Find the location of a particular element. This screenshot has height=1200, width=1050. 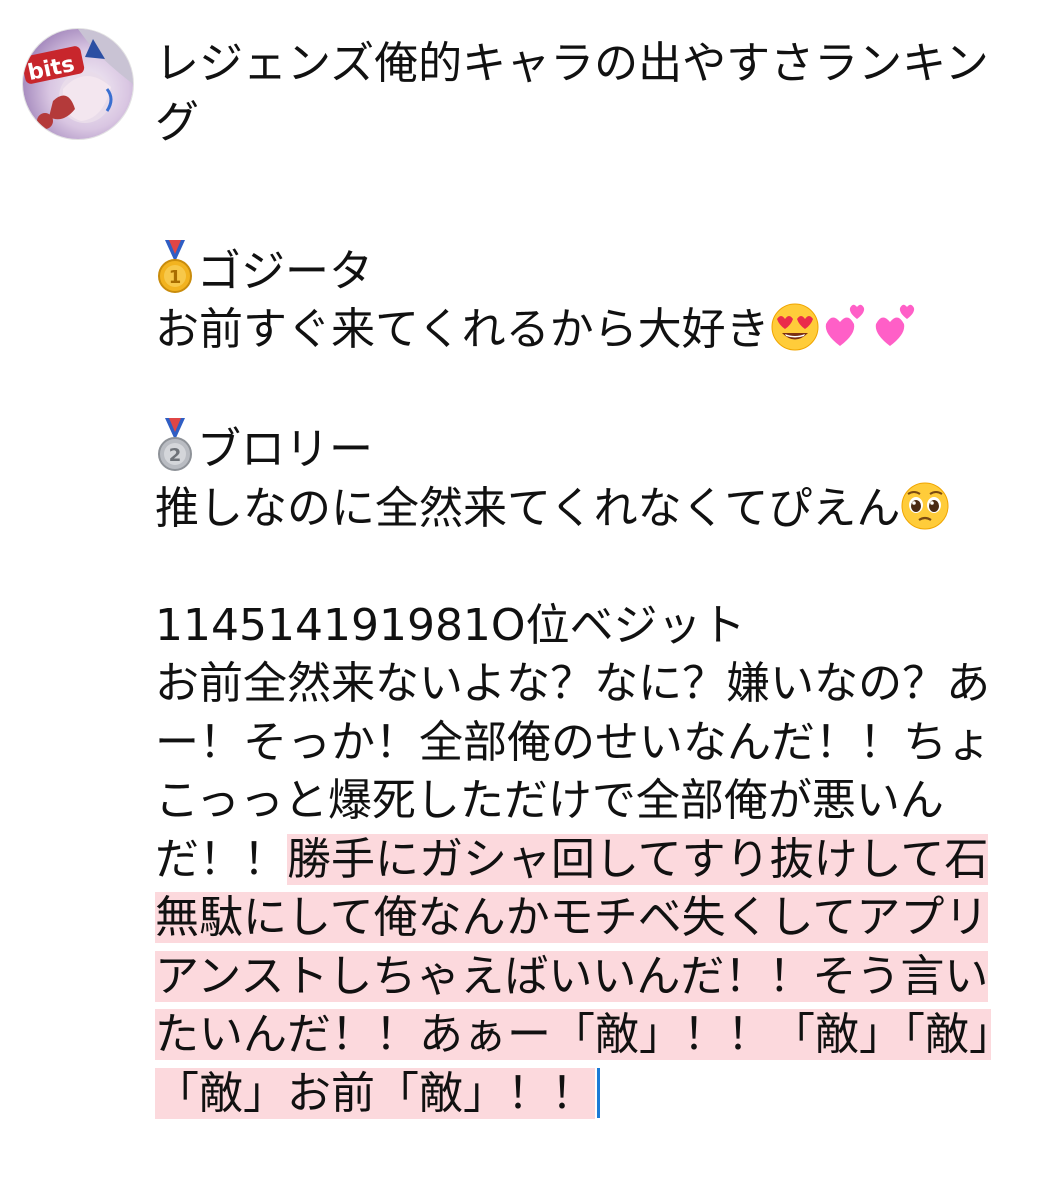

avatar-image: bits is located at coordinates (78, 84).